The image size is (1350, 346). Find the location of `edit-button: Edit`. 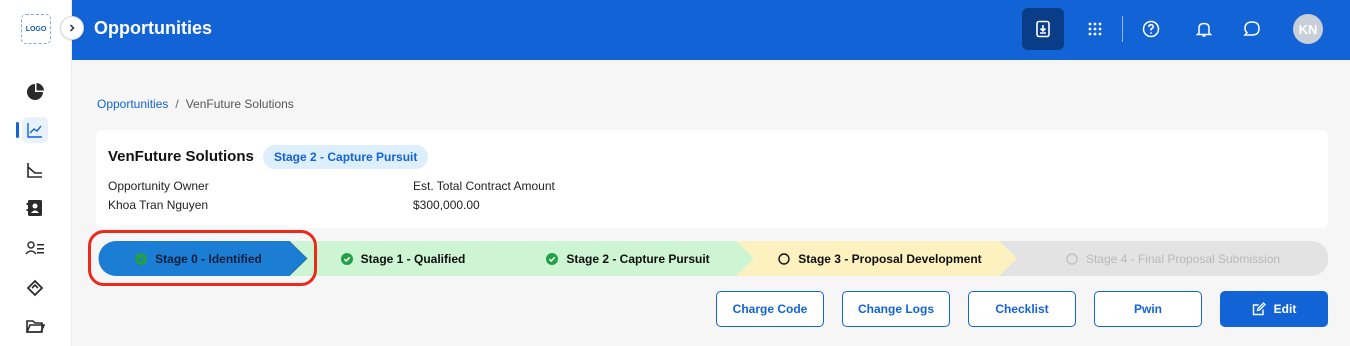

edit-button: Edit is located at coordinates (1274, 309).